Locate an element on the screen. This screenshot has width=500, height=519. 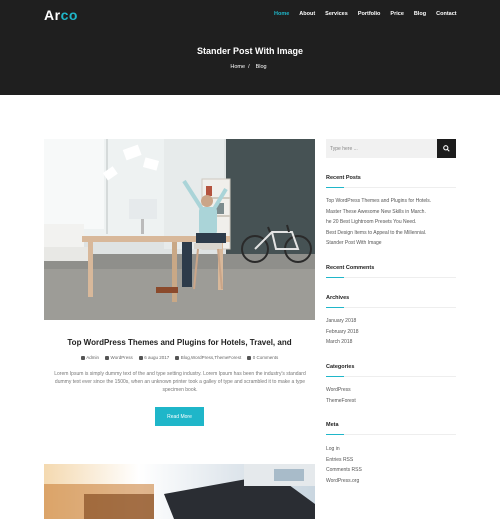
nav-item-home: Home is located at coordinates (281, 14).